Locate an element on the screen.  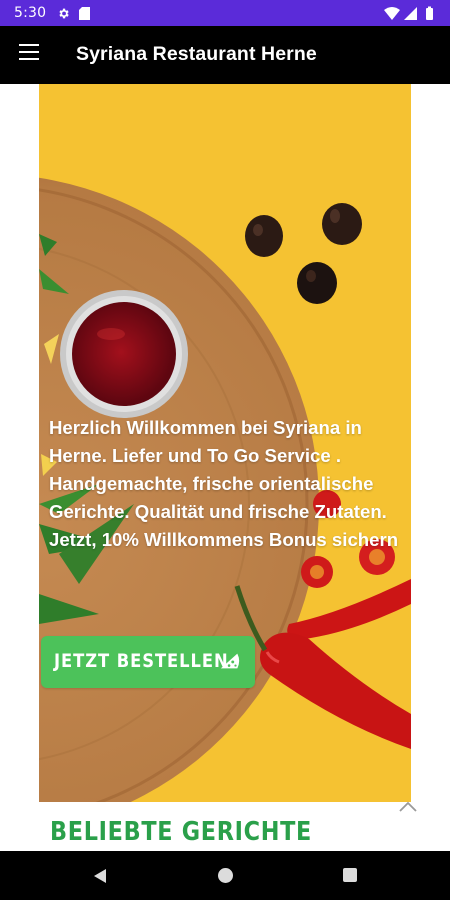
signal-icon is located at coordinates (410, 13).